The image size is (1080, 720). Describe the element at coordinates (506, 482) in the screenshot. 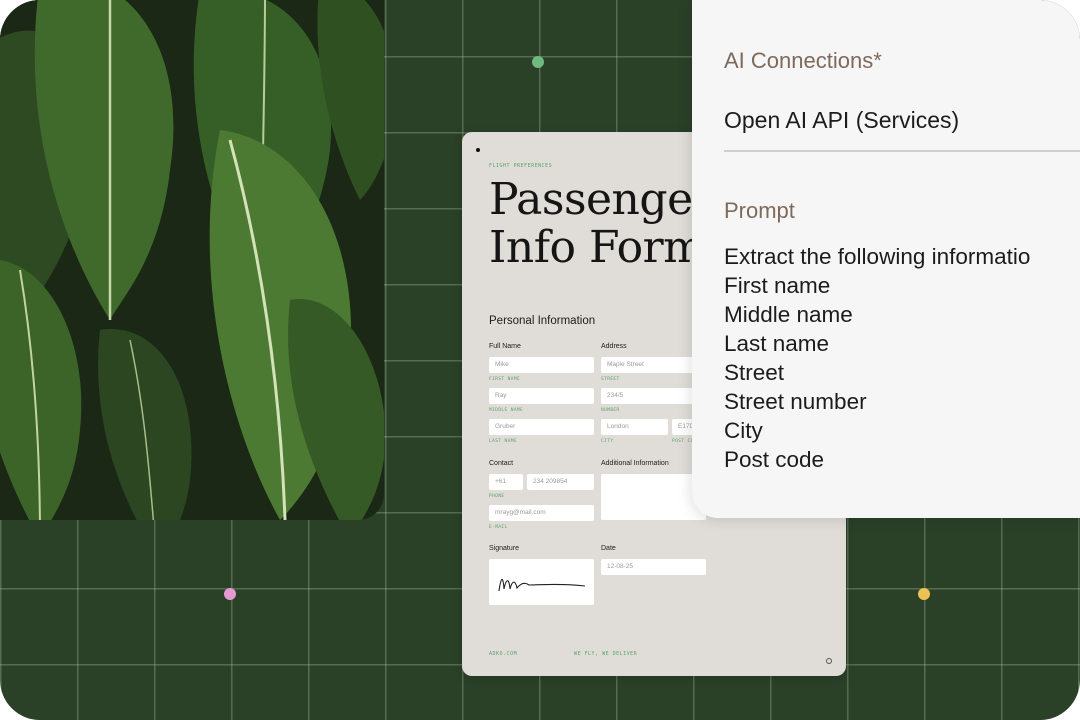

I see `phone-prefix-field: +61` at that location.